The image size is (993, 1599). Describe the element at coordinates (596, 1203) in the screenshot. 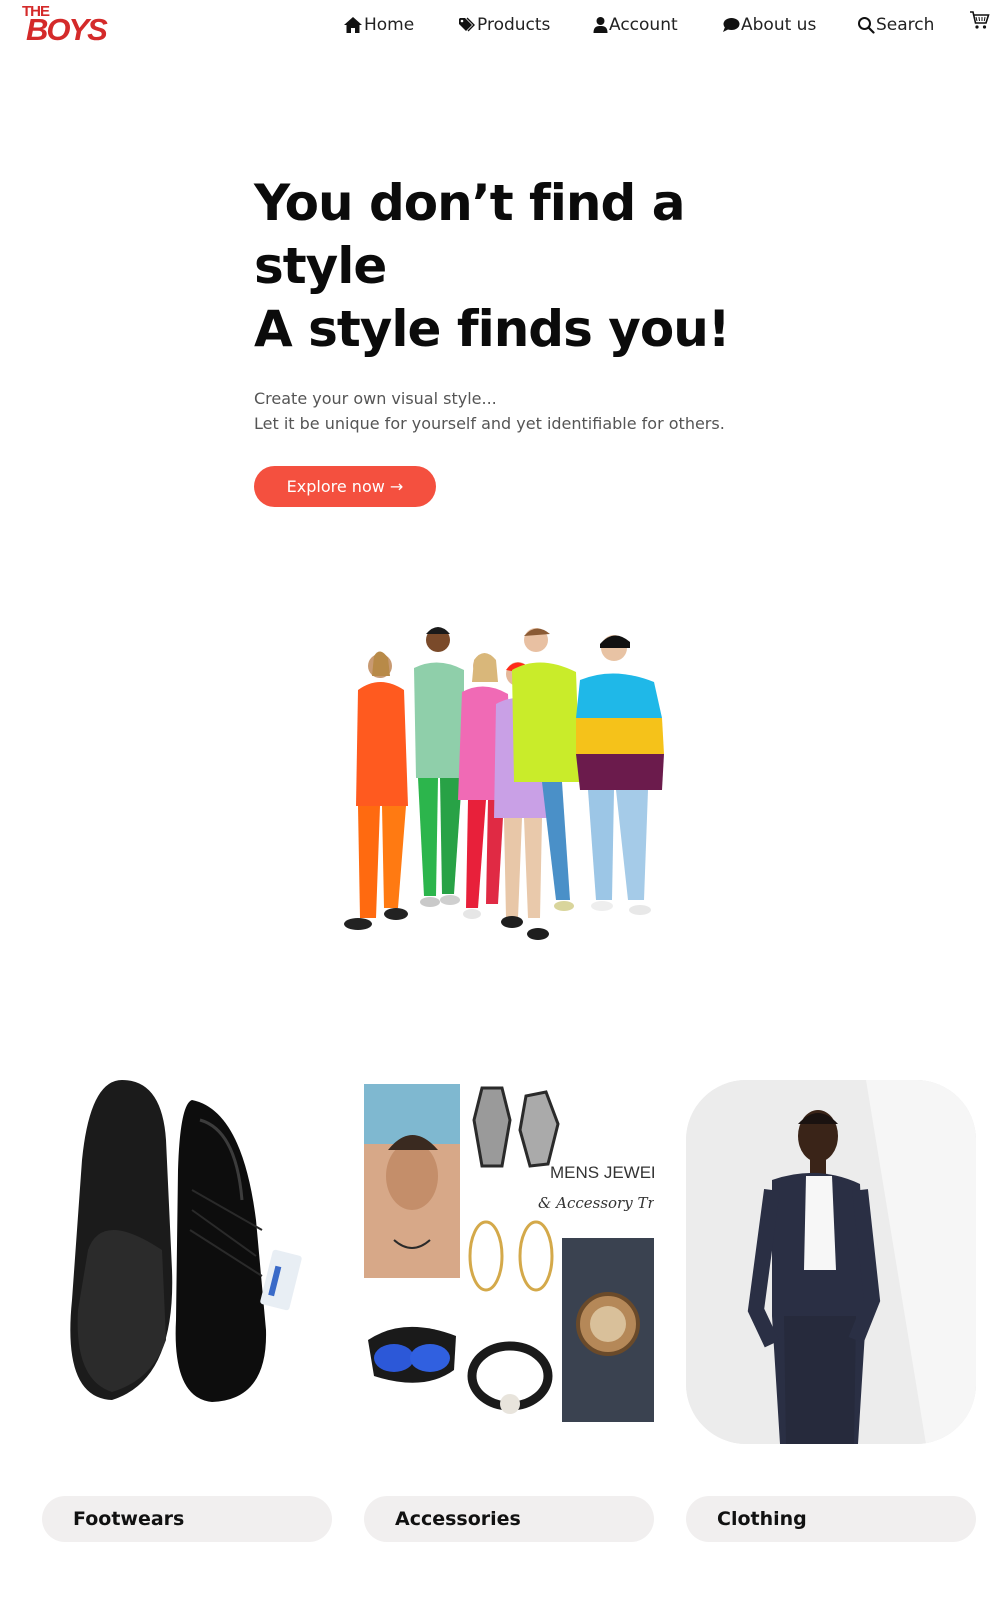

I see `accessories-image-subtitle: & Accessory Trends` at that location.